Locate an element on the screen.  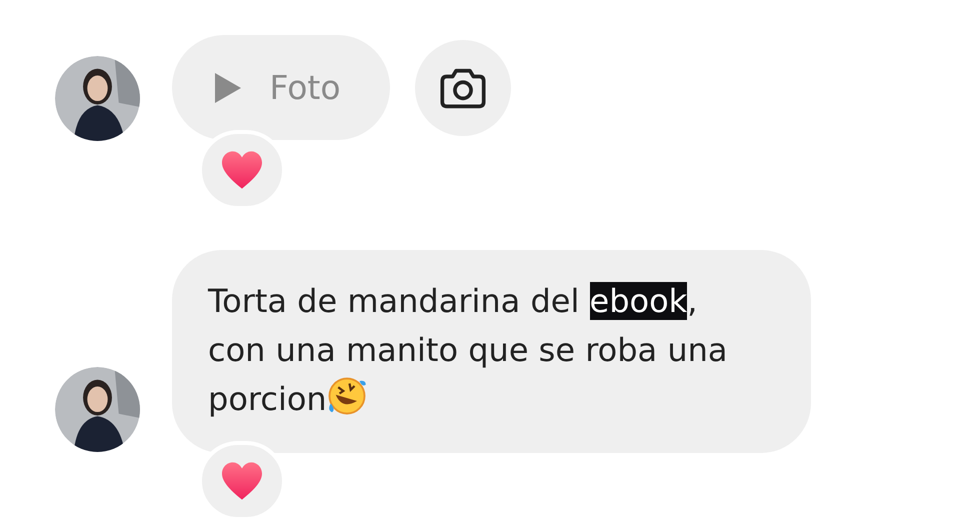
video-message: Foto is located at coordinates (281, 87).